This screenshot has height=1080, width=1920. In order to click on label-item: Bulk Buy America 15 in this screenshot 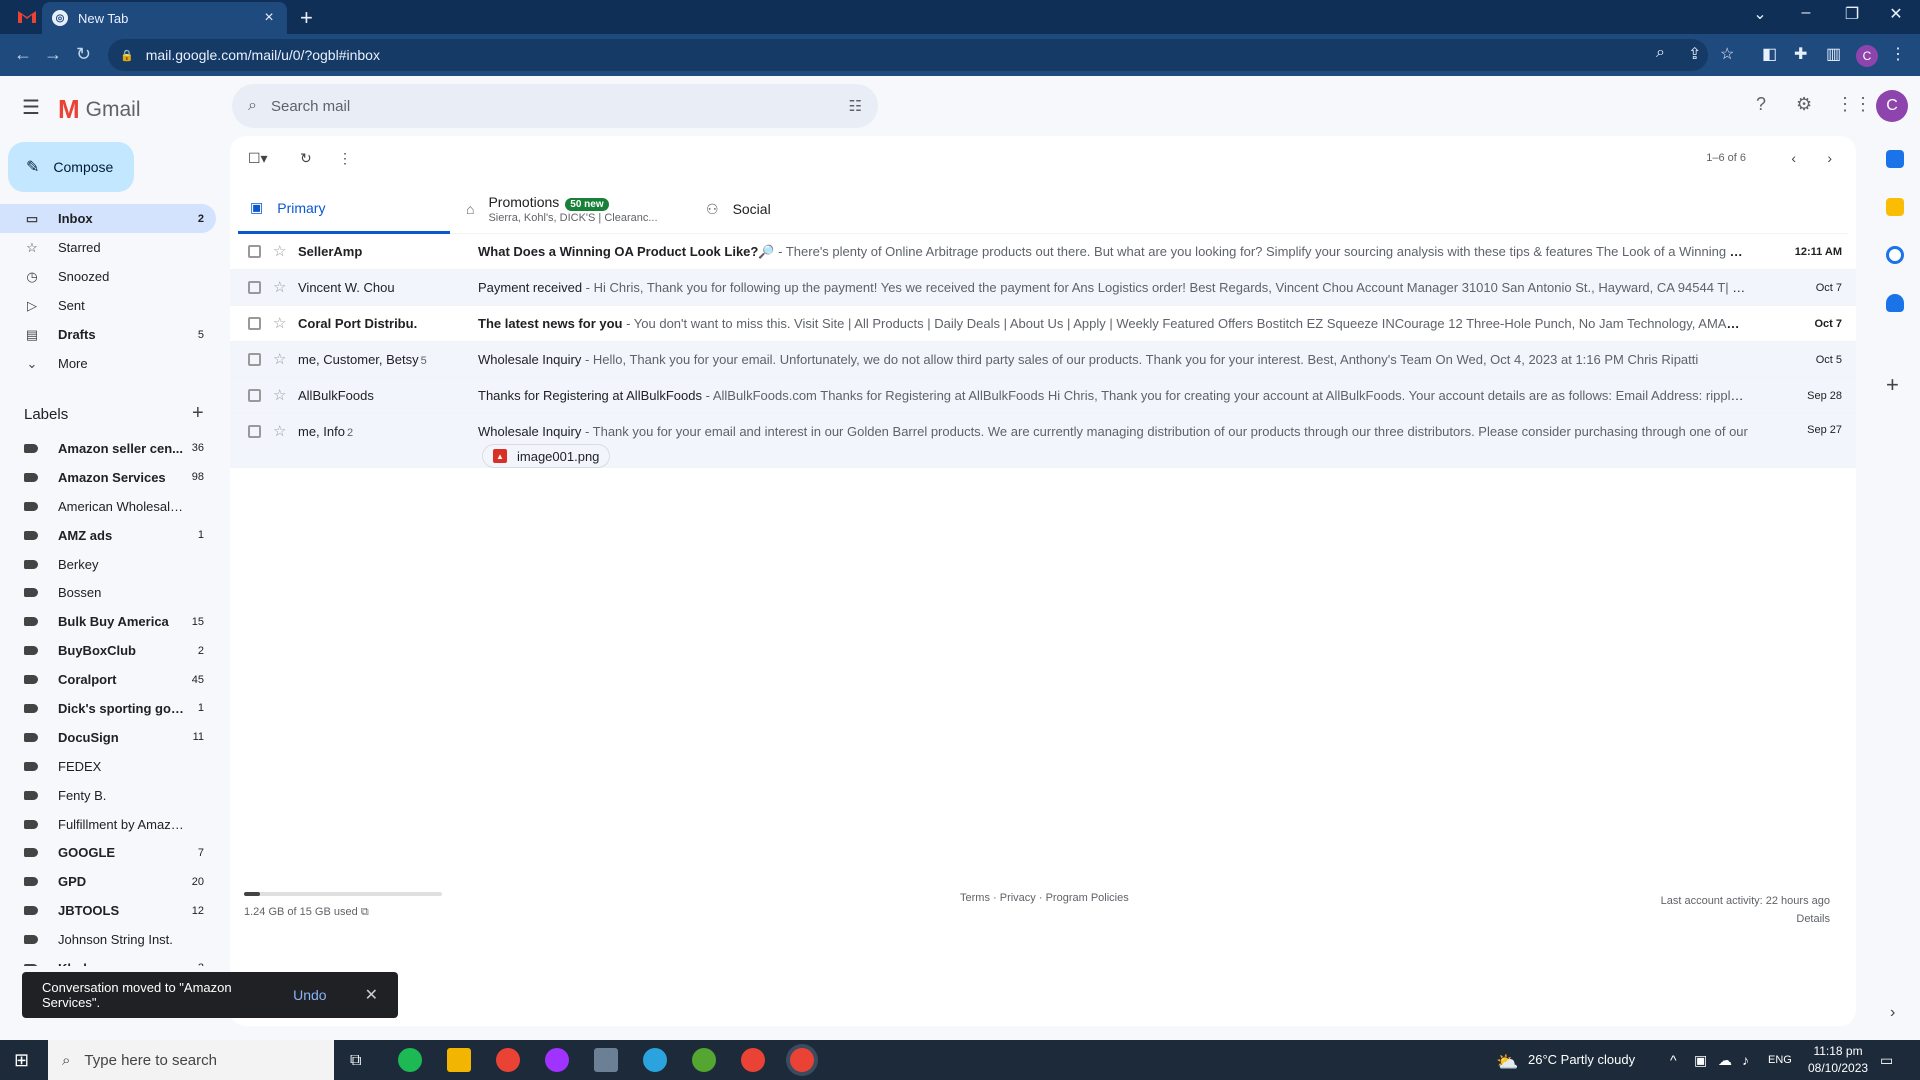, I will do `click(108, 621)`.